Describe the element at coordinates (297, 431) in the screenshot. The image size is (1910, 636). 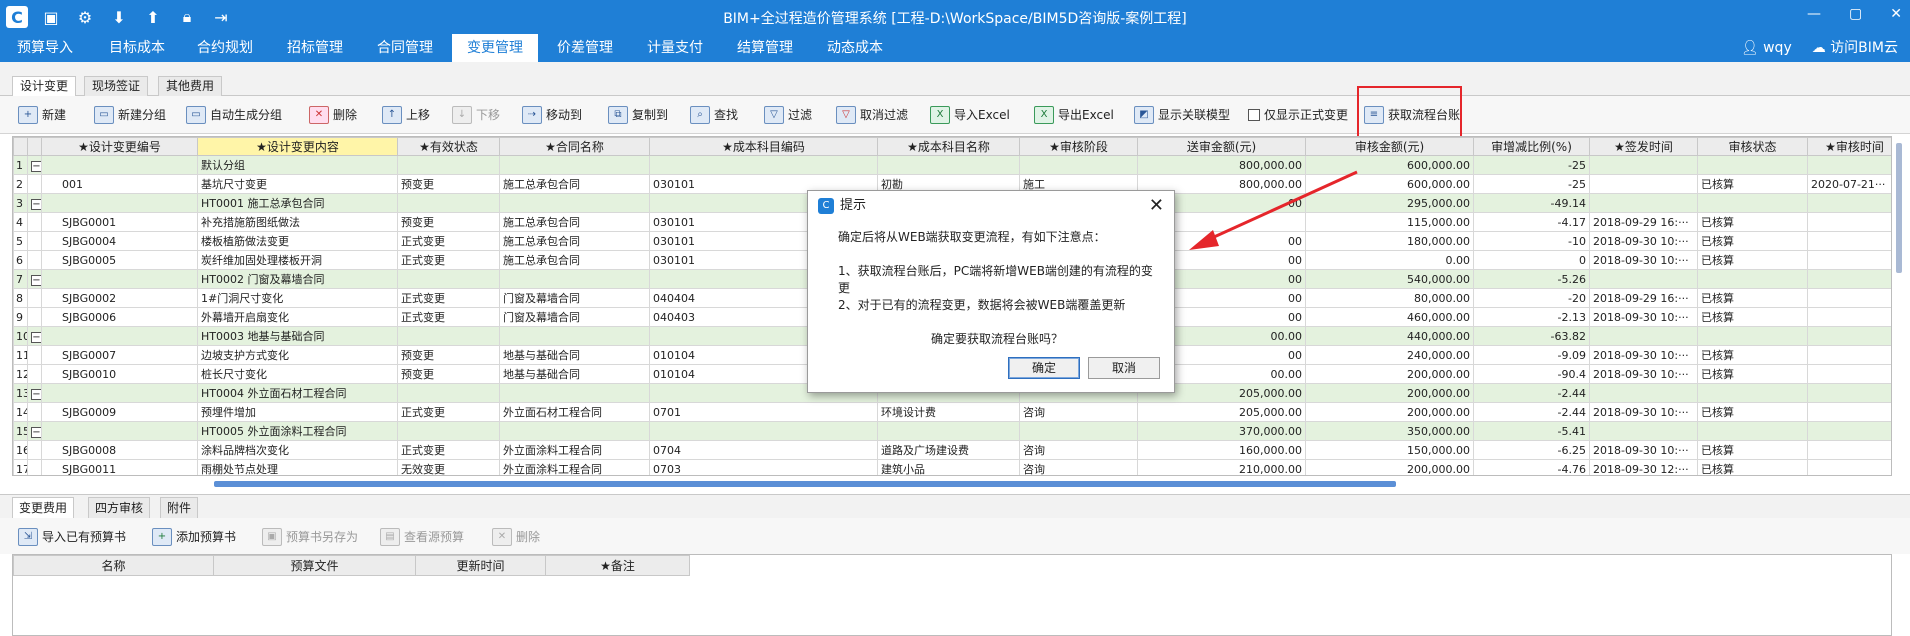
I see `table-cell: HT0005 外立面涂料工程合同` at that location.